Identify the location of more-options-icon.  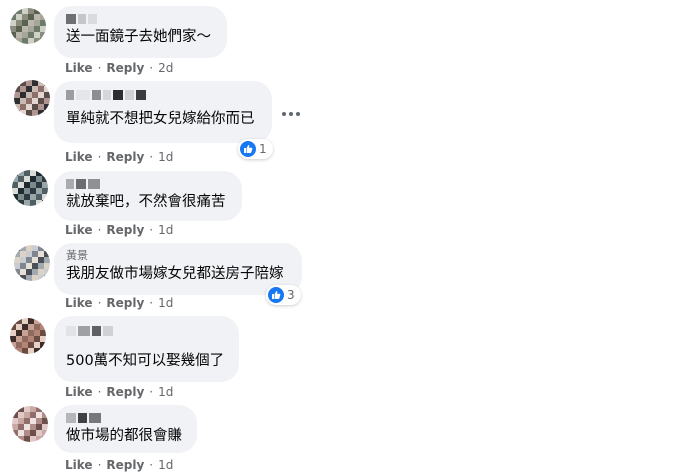
(291, 114).